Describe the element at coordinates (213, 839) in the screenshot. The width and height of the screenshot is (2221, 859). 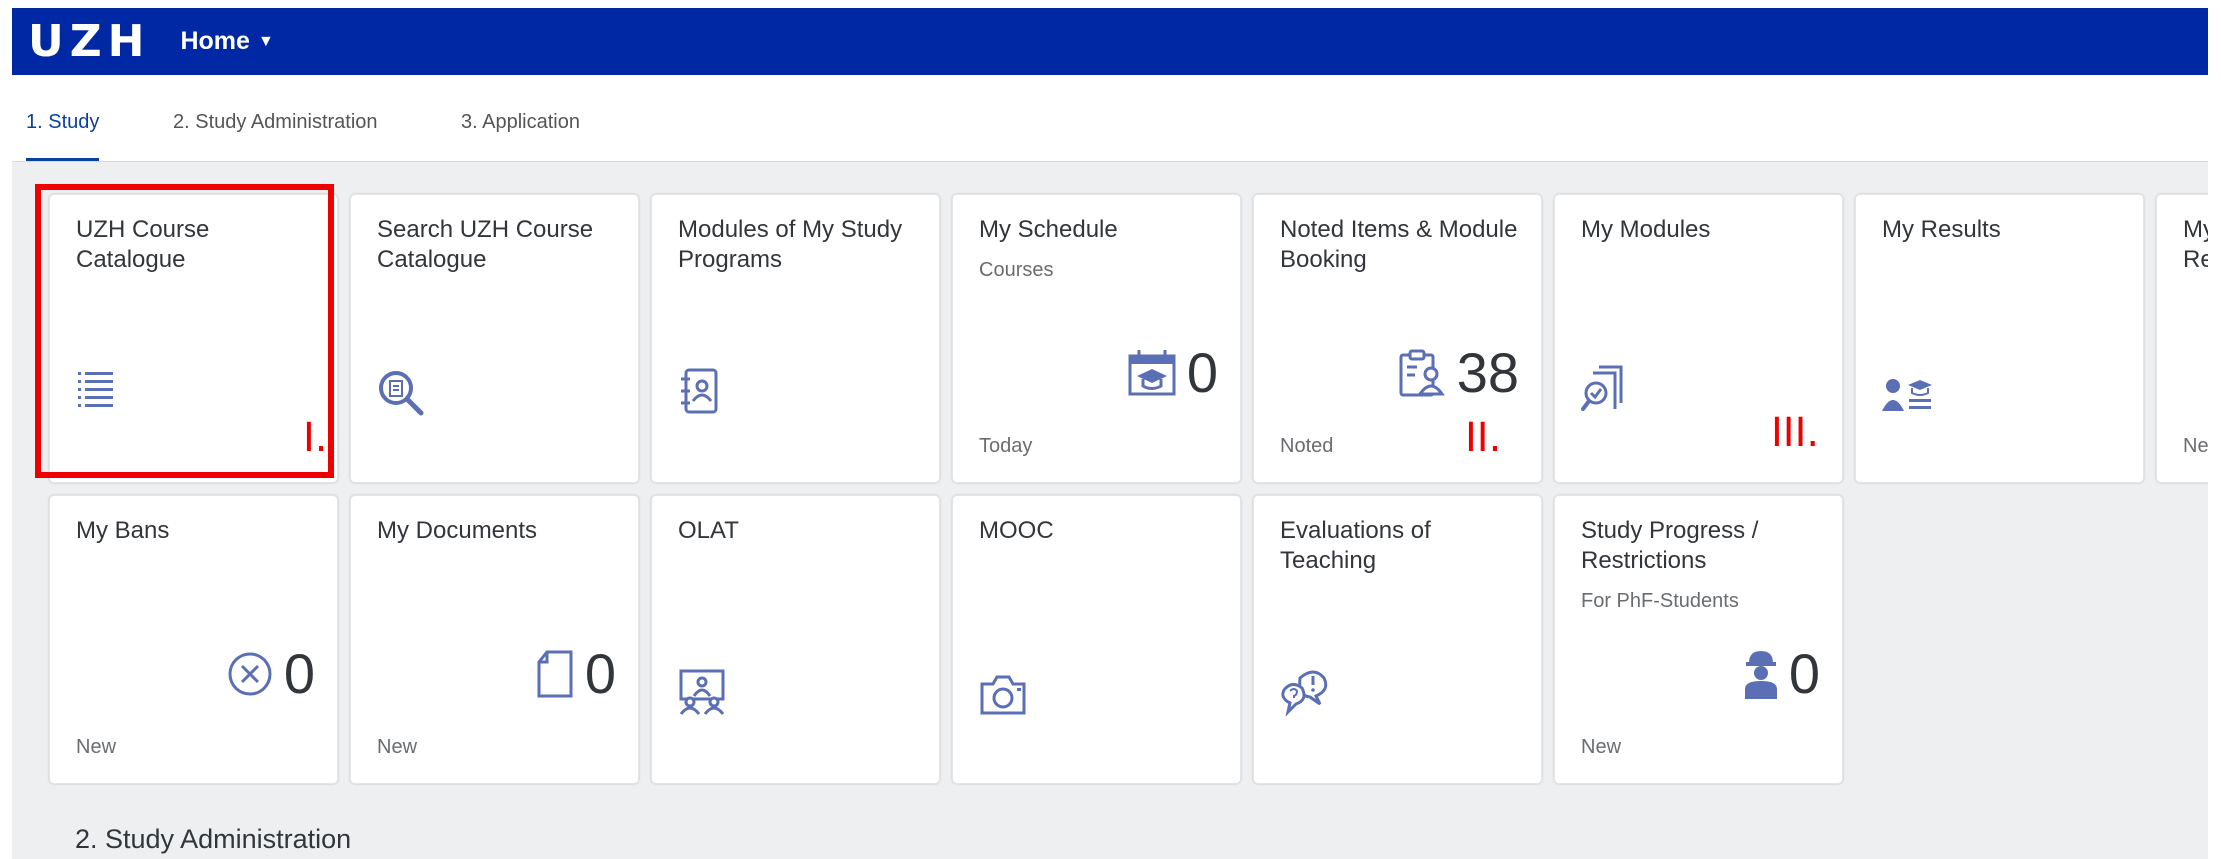
I see `section-title-study-administration: 2. Study Administration` at that location.